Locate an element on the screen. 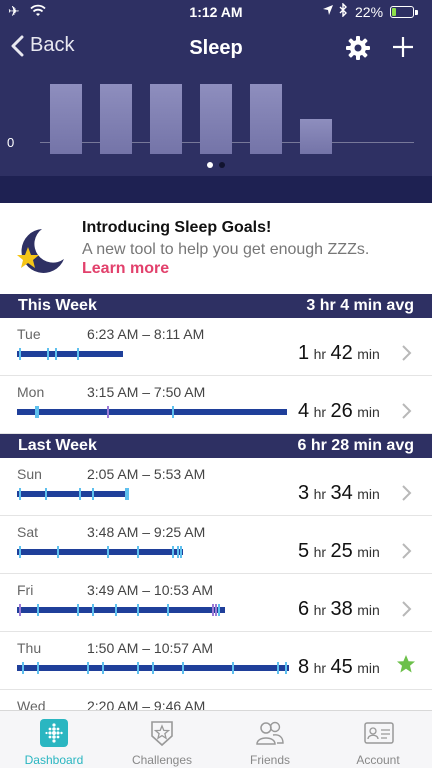 The height and width of the screenshot is (768, 432). section-average: 3 hr 4 min avg is located at coordinates (360, 305).